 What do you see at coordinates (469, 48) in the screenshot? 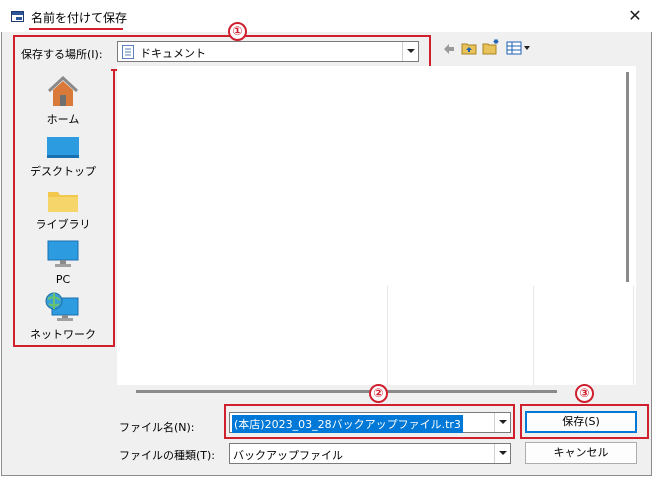
I see `up-folder-icon` at bounding box center [469, 48].